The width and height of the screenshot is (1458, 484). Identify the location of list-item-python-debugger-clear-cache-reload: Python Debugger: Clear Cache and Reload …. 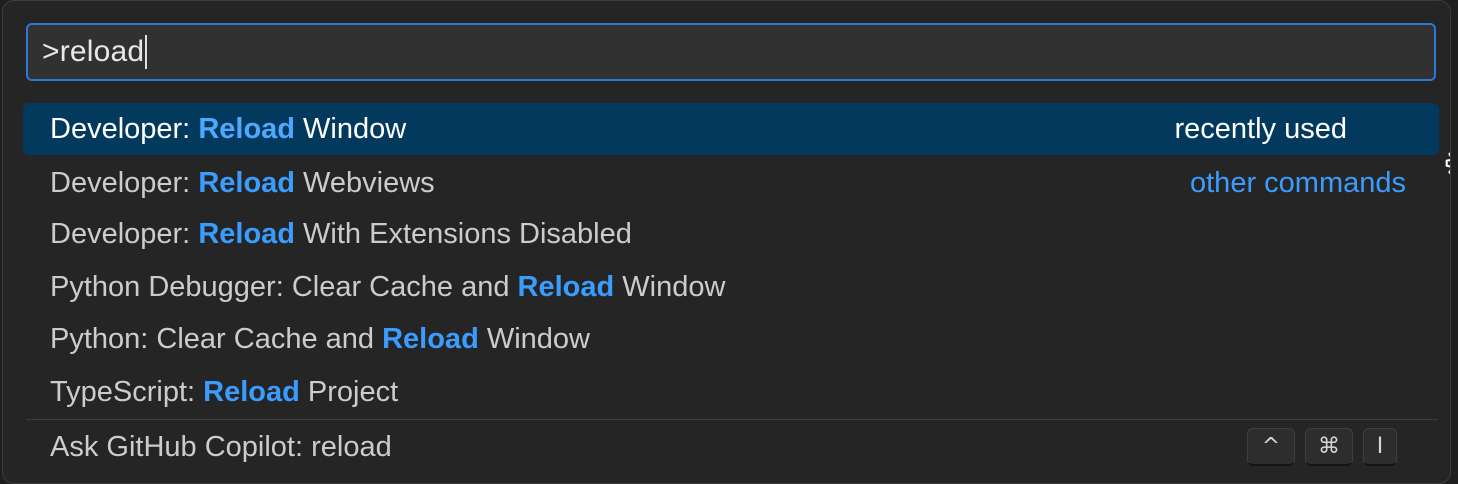
(731, 287).